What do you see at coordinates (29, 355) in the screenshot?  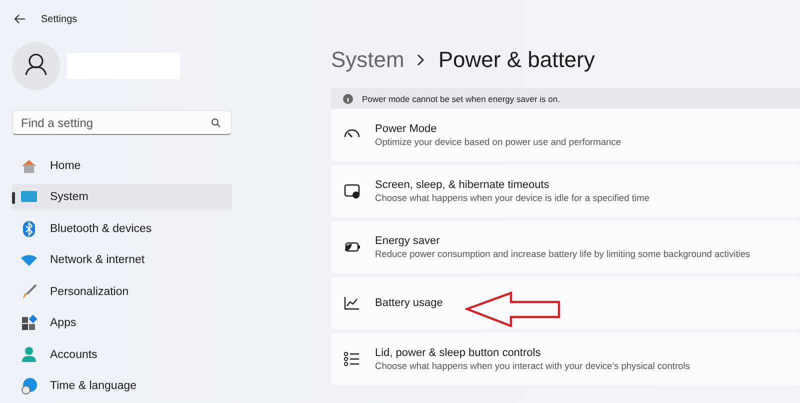 I see `person-icon` at bounding box center [29, 355].